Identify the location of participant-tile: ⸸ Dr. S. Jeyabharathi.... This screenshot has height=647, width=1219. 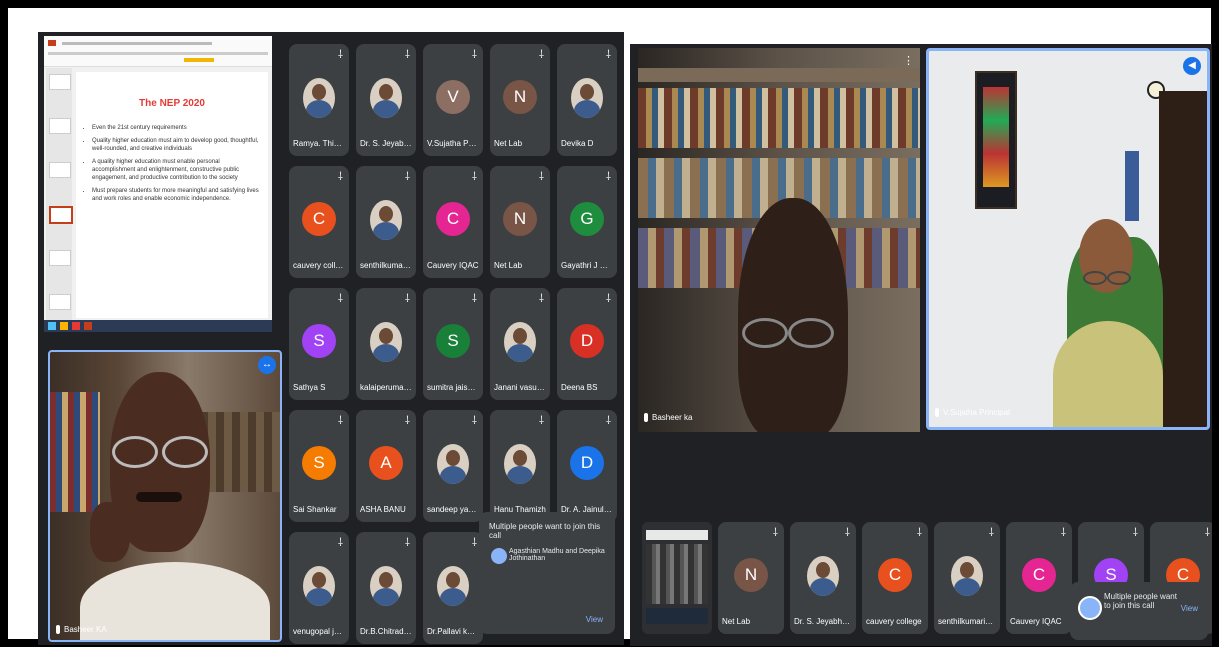
(823, 578).